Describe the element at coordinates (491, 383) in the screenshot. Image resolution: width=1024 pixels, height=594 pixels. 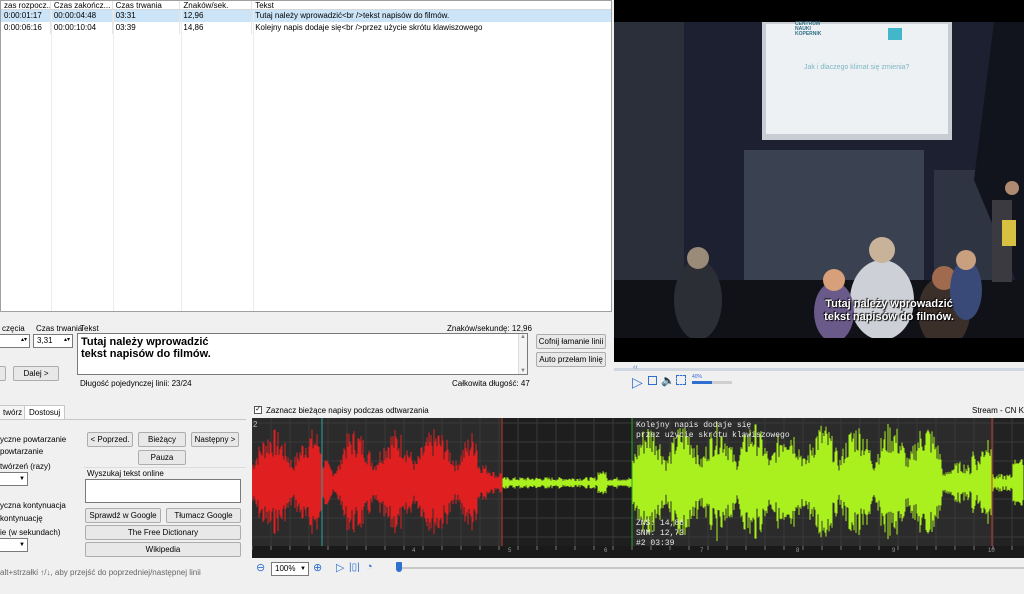
I see `total-length-label: Całkowita długość: 47` at that location.